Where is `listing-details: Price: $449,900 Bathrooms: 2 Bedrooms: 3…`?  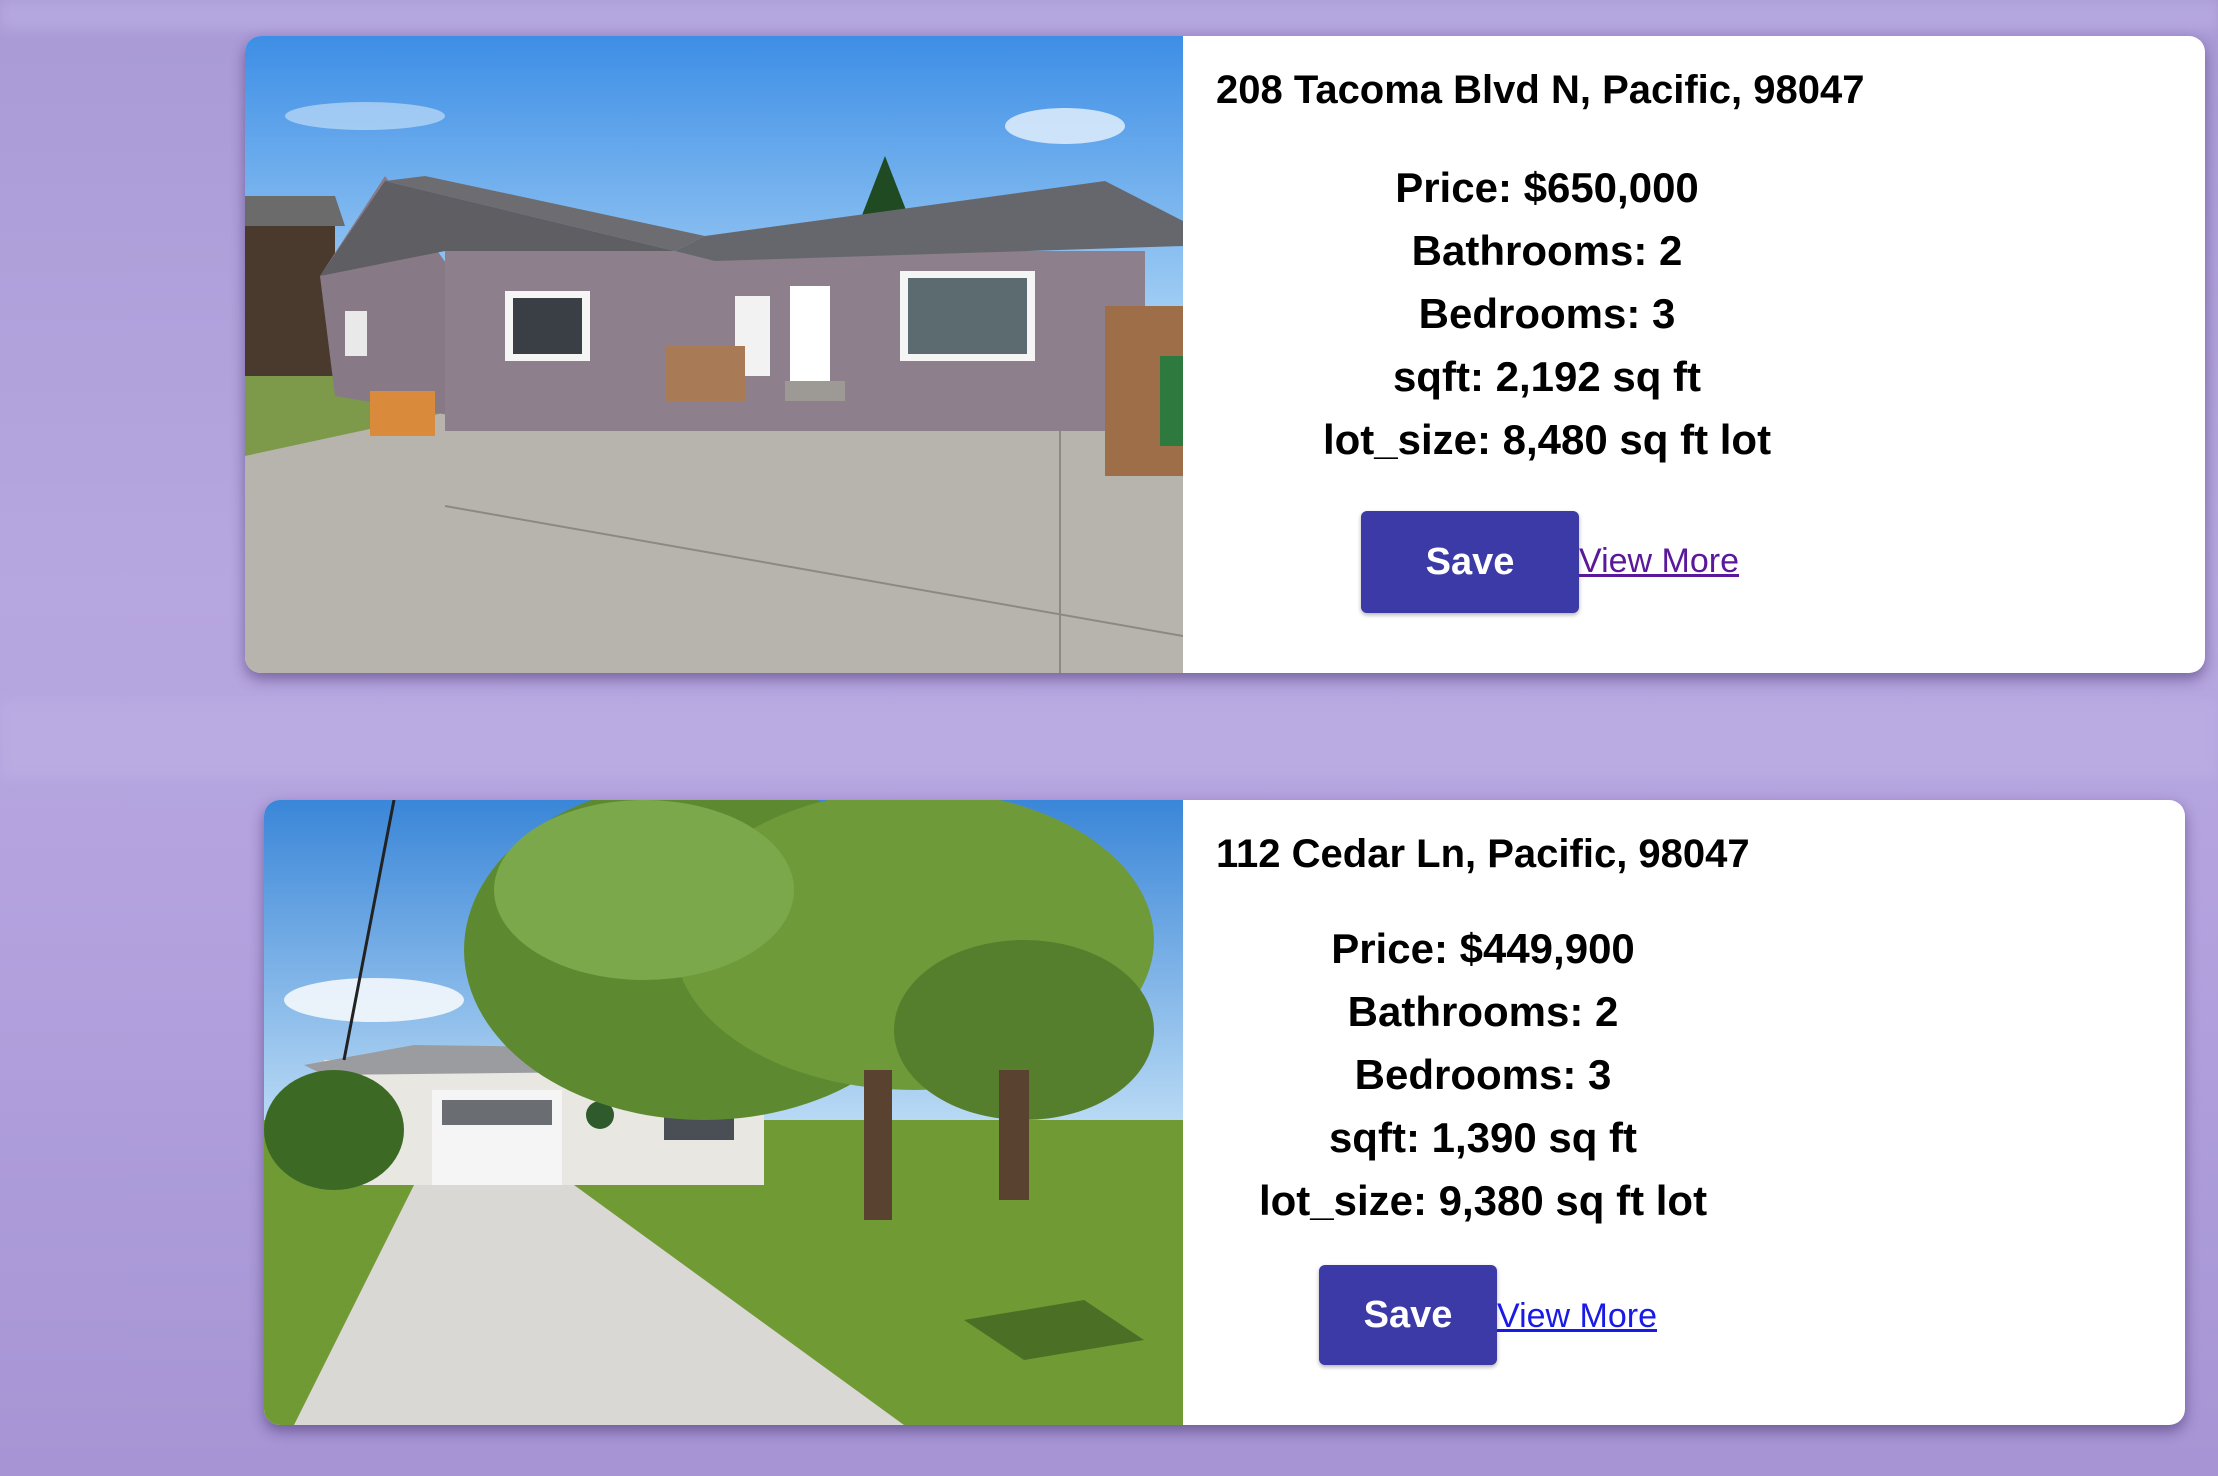
listing-details: Price: $449,900 Bathrooms: 2 Bedrooms: 3… is located at coordinates (1483, 1074).